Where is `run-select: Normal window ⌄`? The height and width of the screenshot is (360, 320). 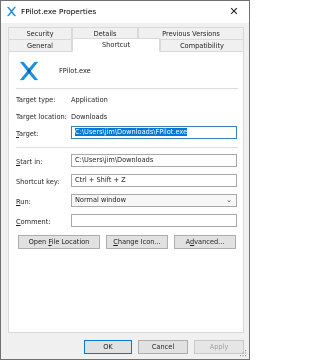 run-select: Normal window ⌄ is located at coordinates (154, 200).